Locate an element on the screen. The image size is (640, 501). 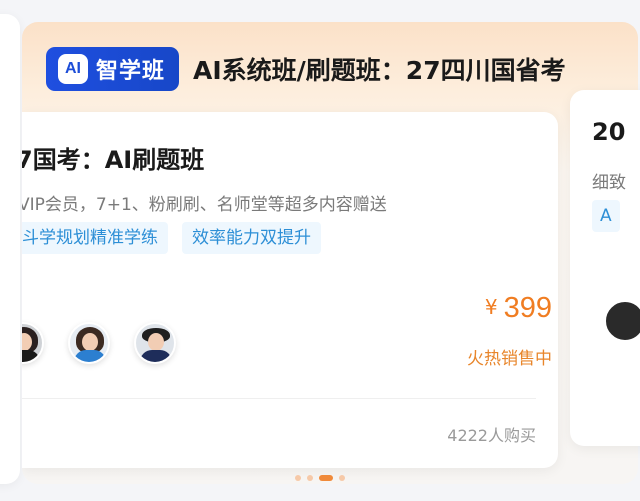
currency-symbol: ¥ is located at coordinates (491, 307).